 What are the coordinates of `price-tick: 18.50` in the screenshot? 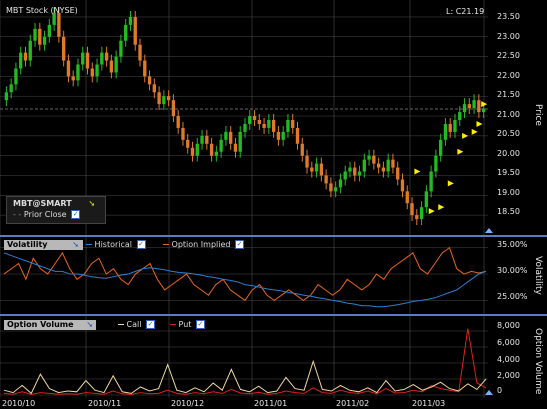 It's located at (508, 211).